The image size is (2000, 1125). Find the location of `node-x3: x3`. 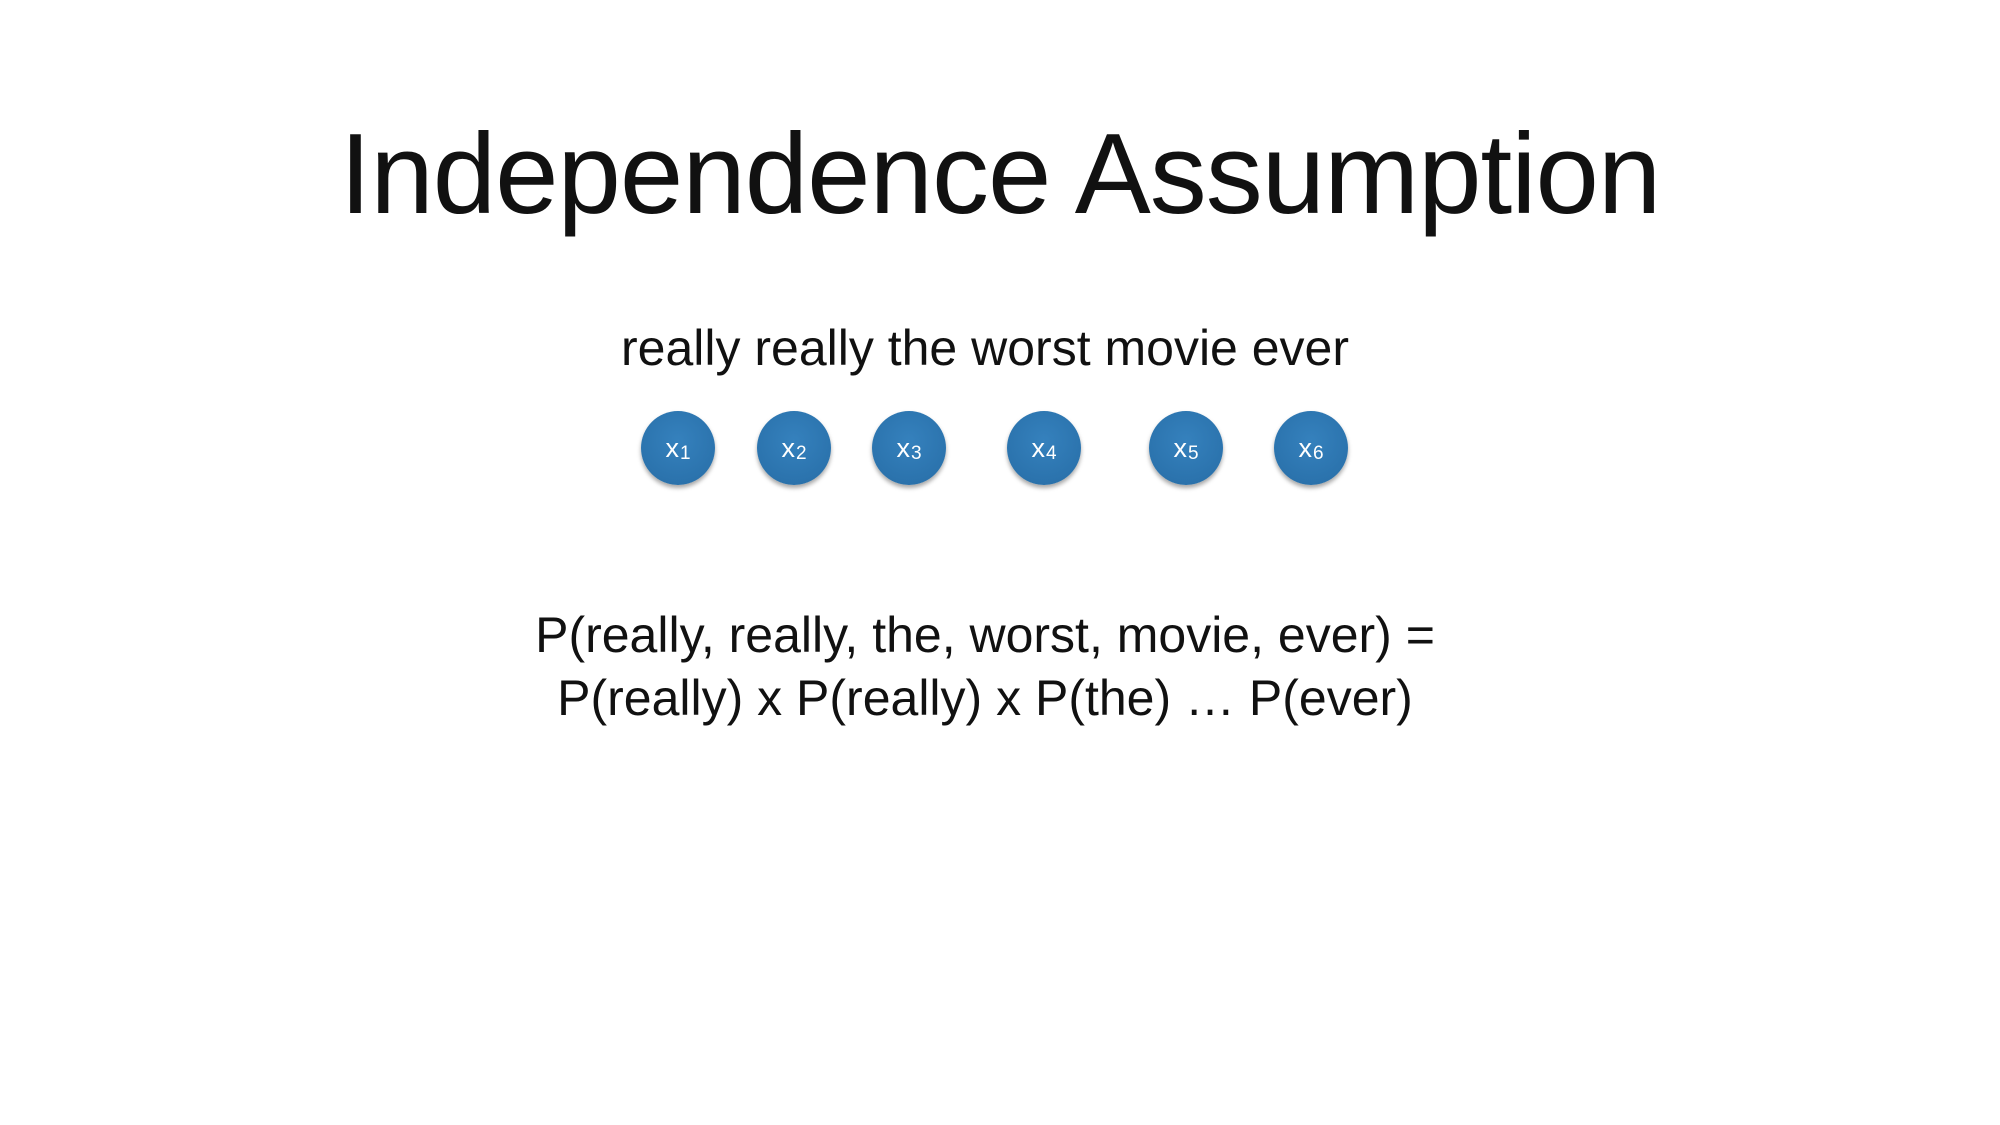

node-x3: x3 is located at coordinates (909, 448).